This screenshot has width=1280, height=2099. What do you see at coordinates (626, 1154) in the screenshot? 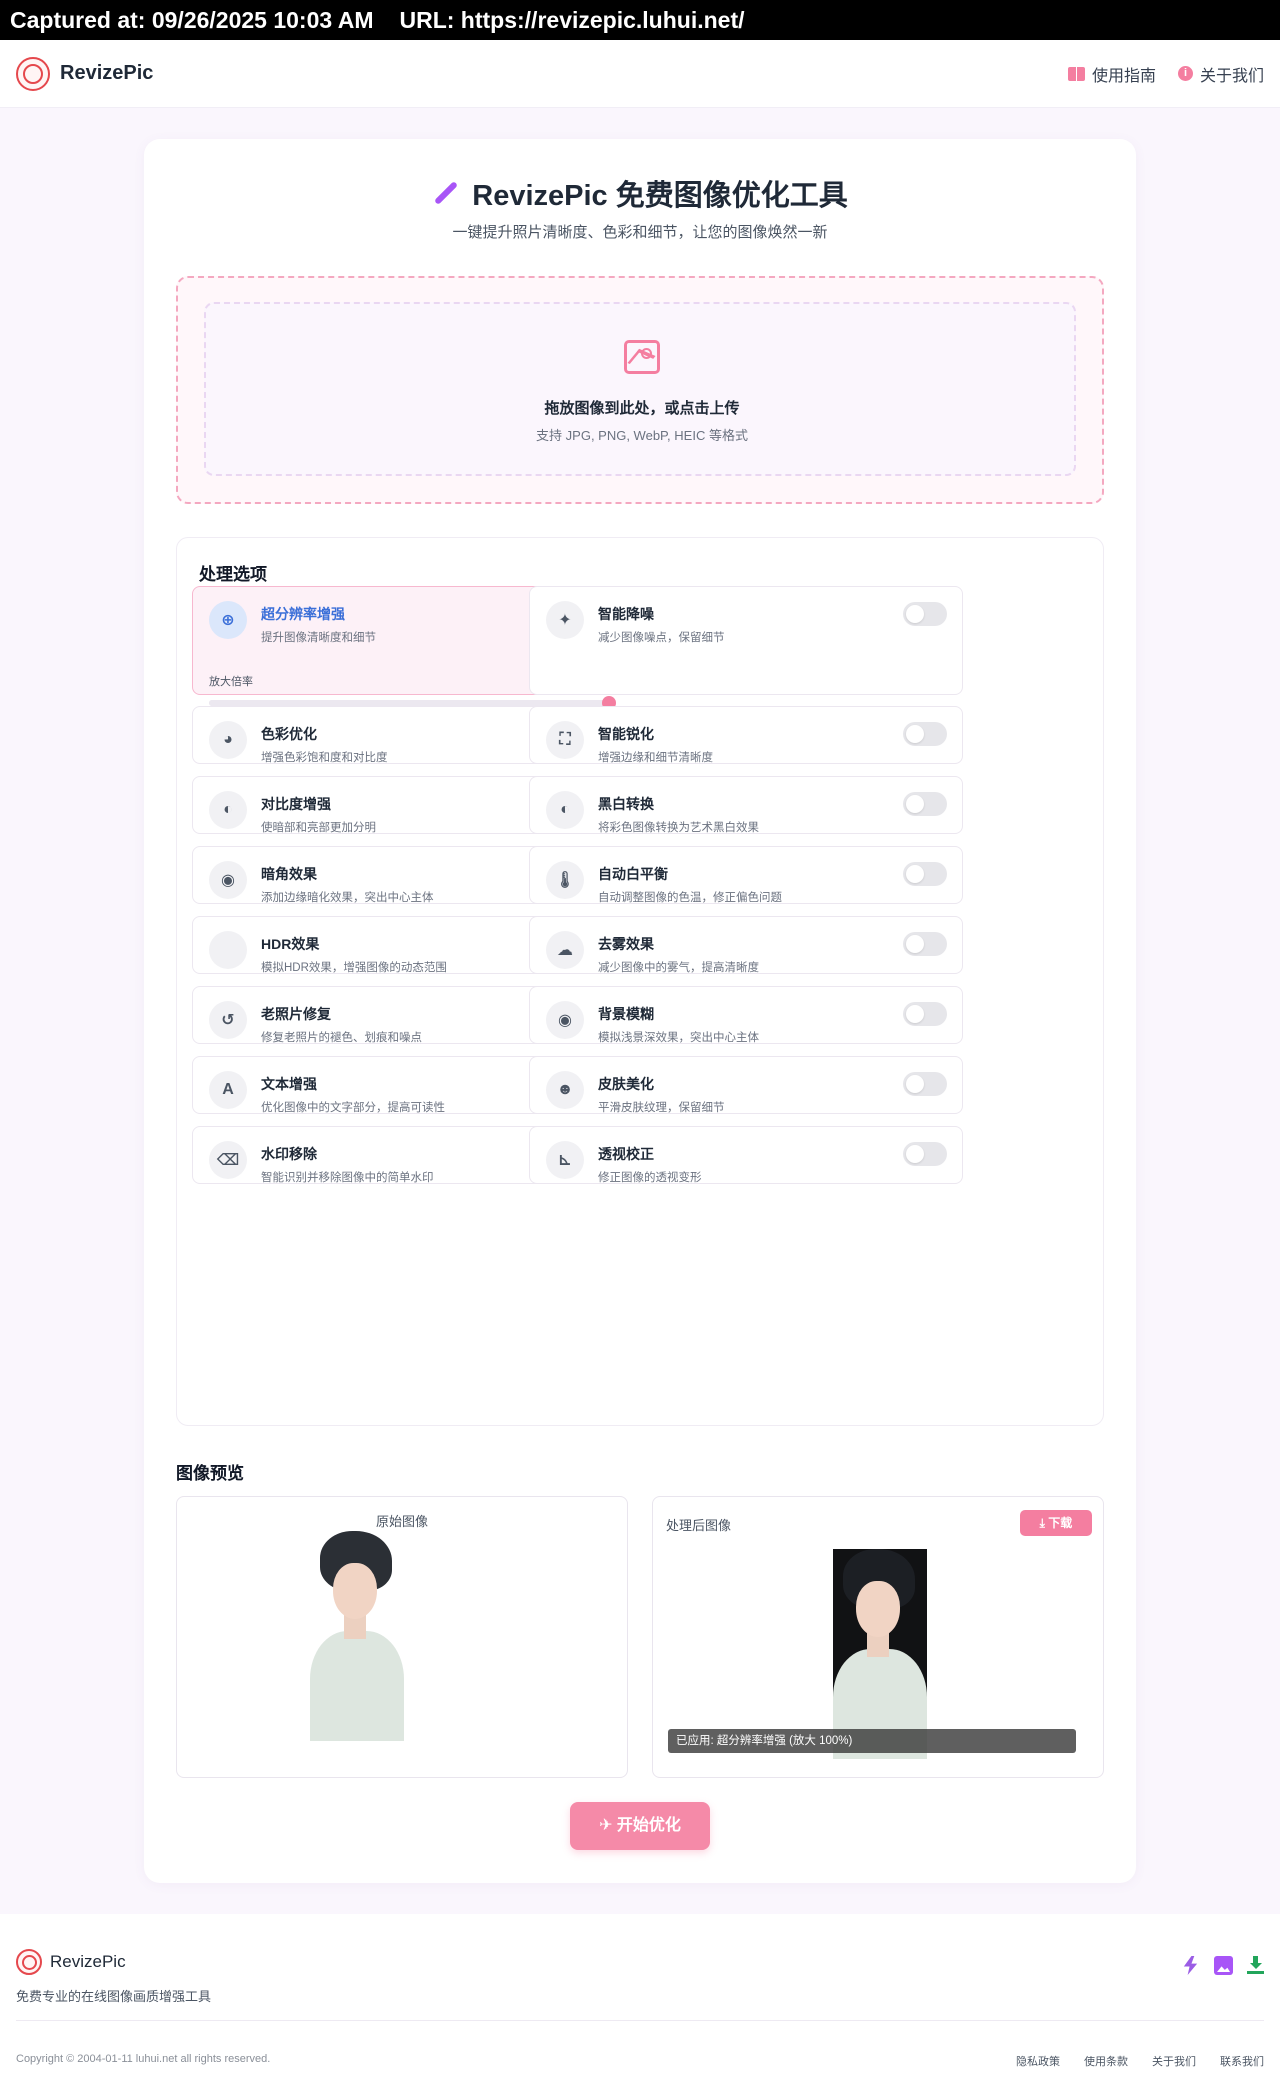
I see `option-name: 透视校正` at bounding box center [626, 1154].